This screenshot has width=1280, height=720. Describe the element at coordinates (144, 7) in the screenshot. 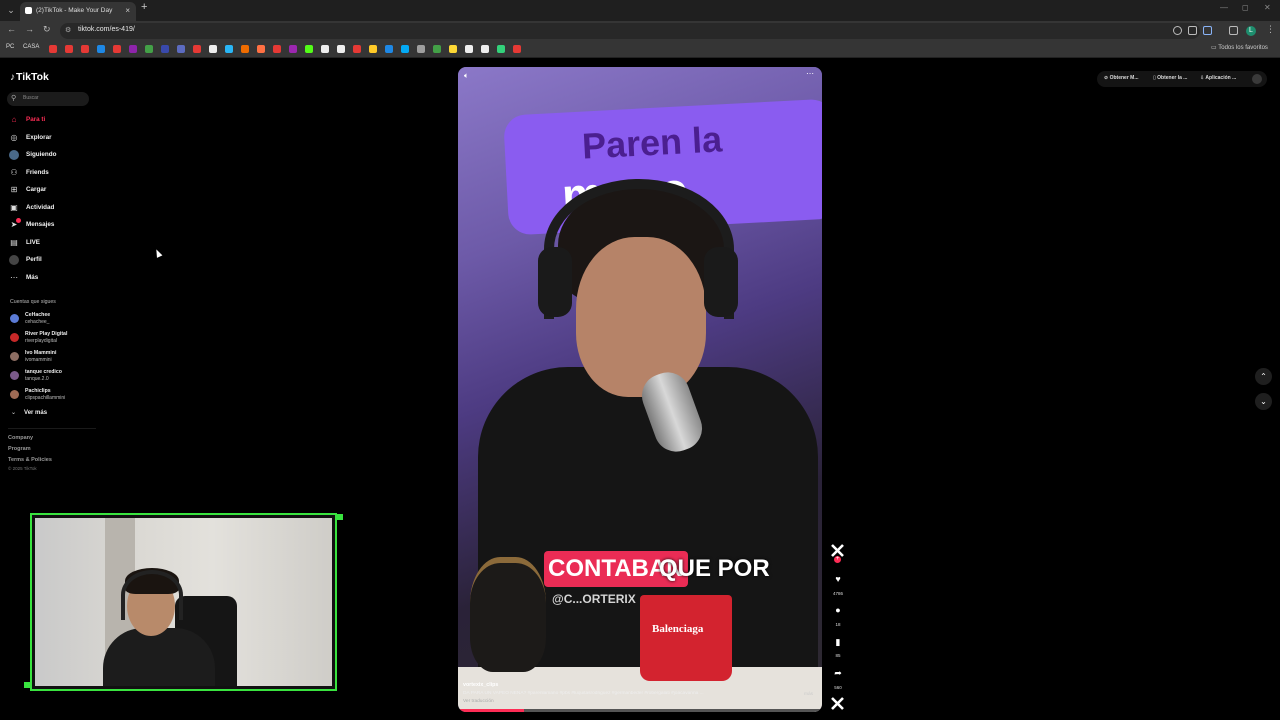

I see `new-tab-button: +` at that location.